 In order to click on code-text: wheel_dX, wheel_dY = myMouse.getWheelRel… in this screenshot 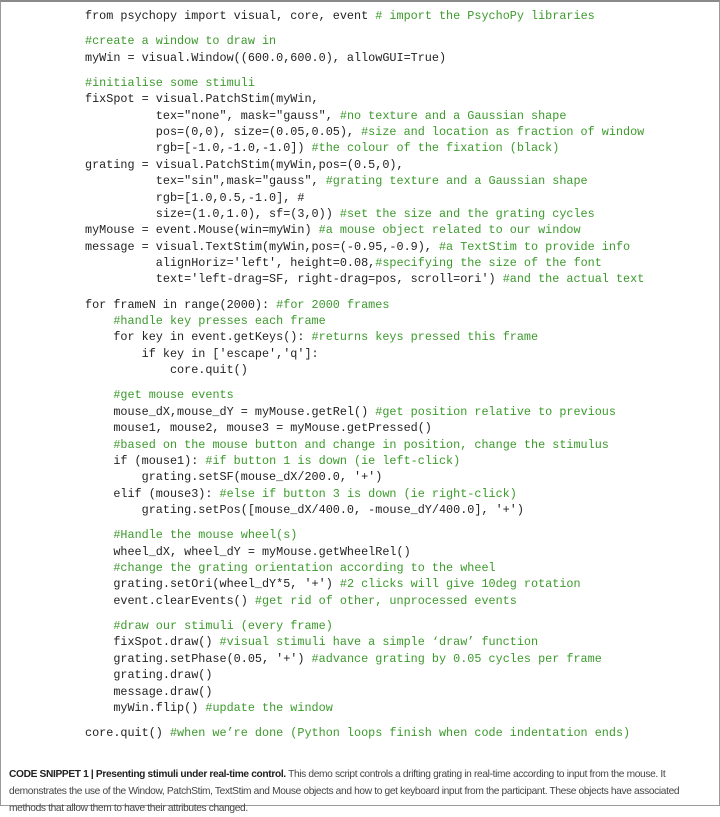, I will do `click(248, 551)`.